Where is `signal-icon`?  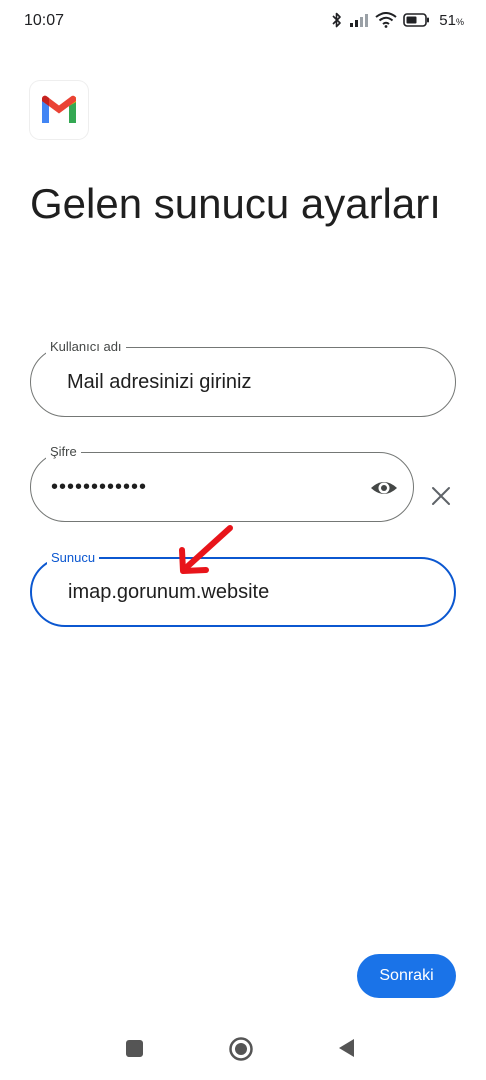
signal-icon is located at coordinates (359, 20).